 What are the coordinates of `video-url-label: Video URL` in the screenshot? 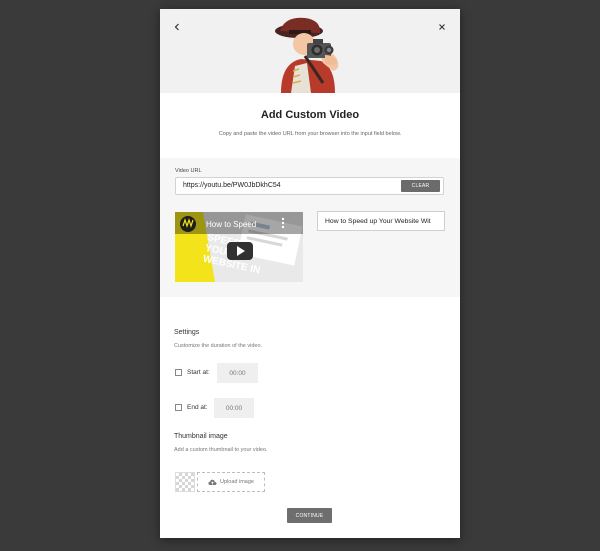 It's located at (188, 171).